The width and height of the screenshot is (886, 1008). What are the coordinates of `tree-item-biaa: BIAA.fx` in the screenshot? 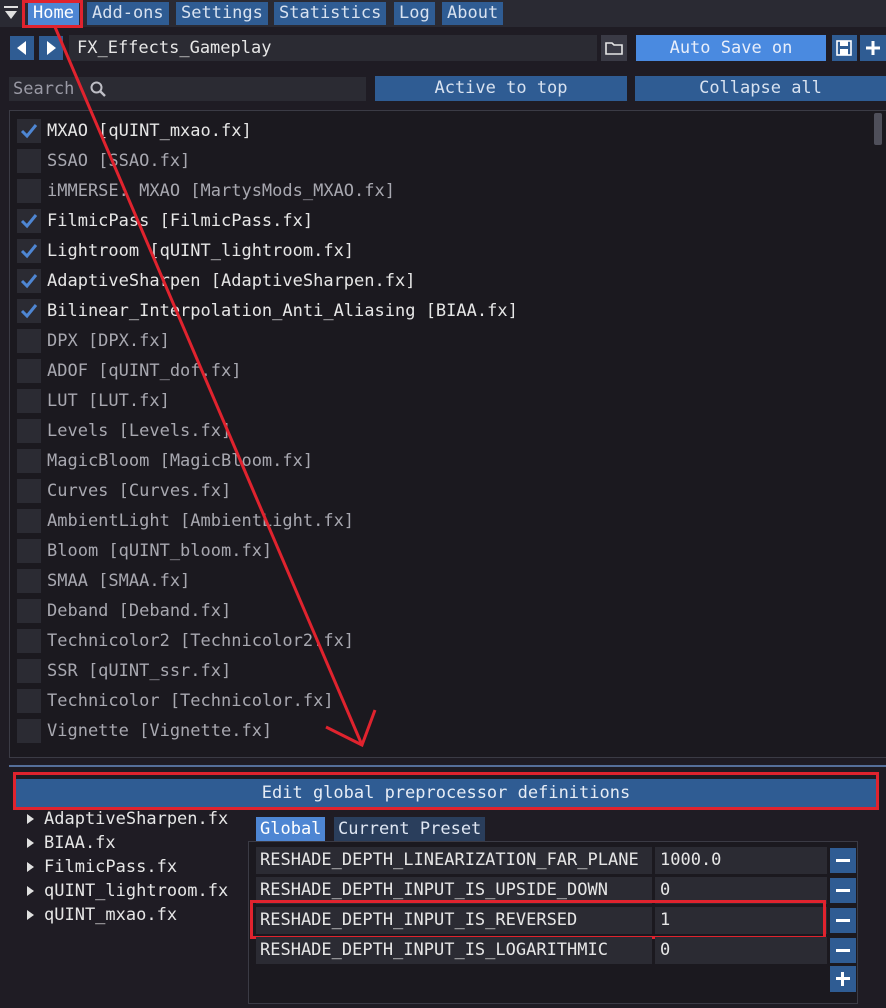 It's located at (71, 843).